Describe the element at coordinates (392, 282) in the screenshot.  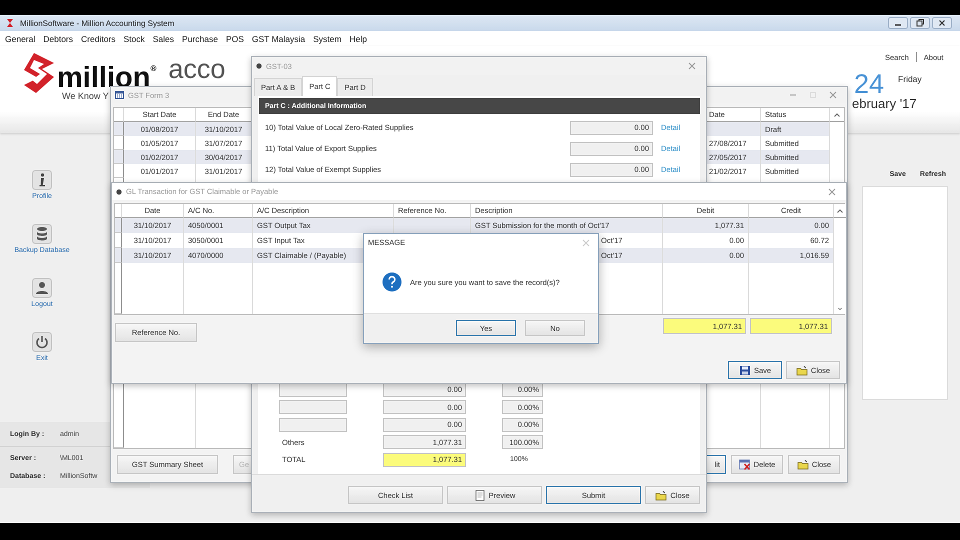
I see `question-icon` at that location.